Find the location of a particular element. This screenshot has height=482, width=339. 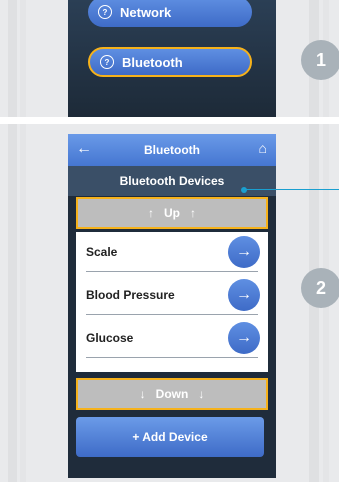

title-bar: ← Bluetooth ⌂ is located at coordinates (172, 150).